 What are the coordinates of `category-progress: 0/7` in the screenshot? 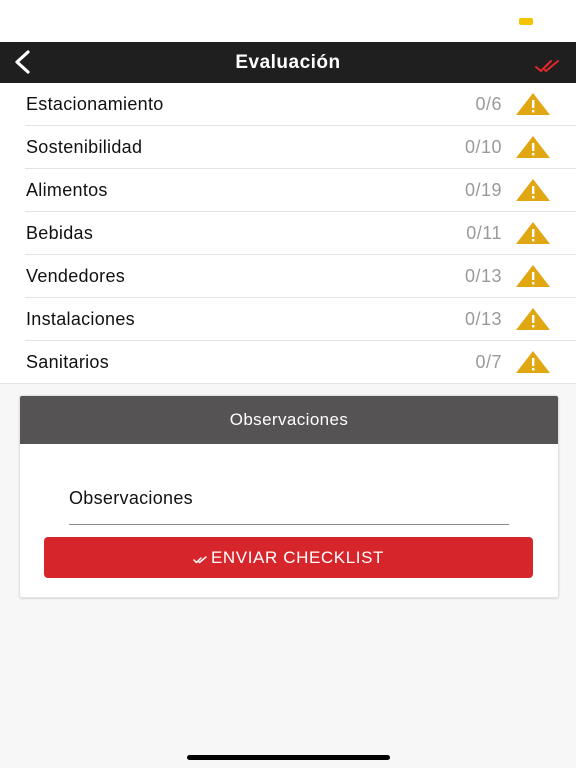 It's located at (488, 362).